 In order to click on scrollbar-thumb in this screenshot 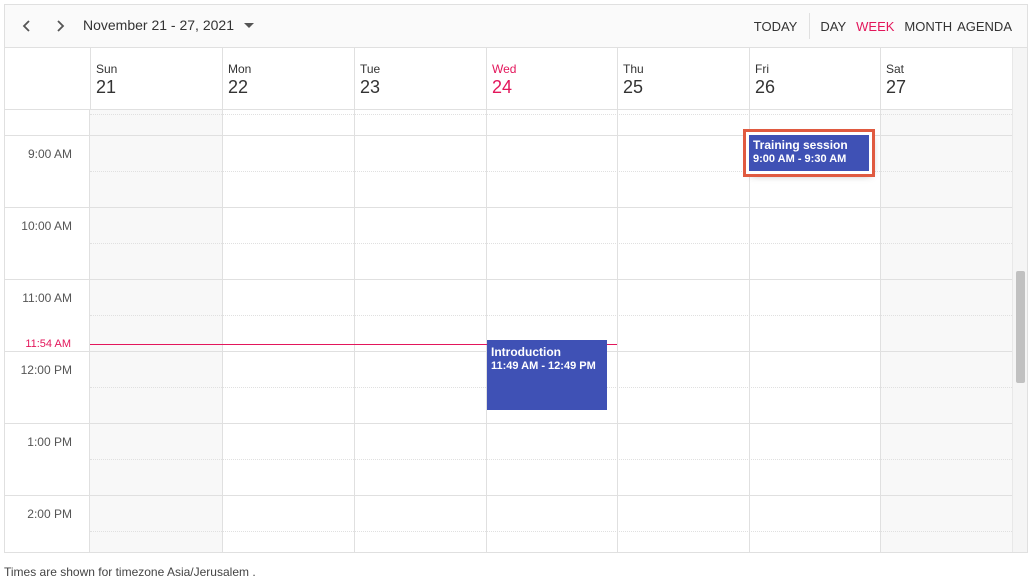, I will do `click(1020, 327)`.